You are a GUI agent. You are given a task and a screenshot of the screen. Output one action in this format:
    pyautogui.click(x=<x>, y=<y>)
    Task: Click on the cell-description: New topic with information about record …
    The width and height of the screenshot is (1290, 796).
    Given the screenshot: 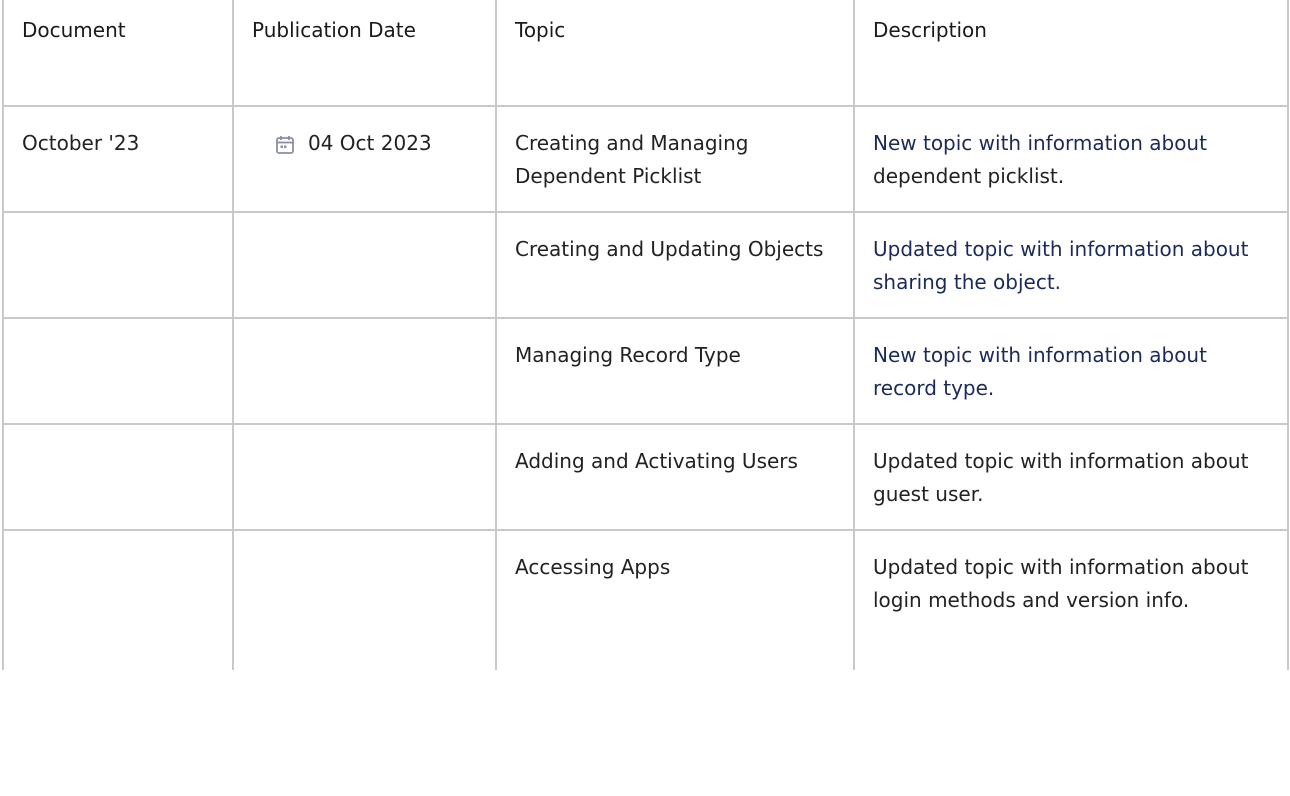 What is the action you would take?
    pyautogui.click(x=1071, y=371)
    